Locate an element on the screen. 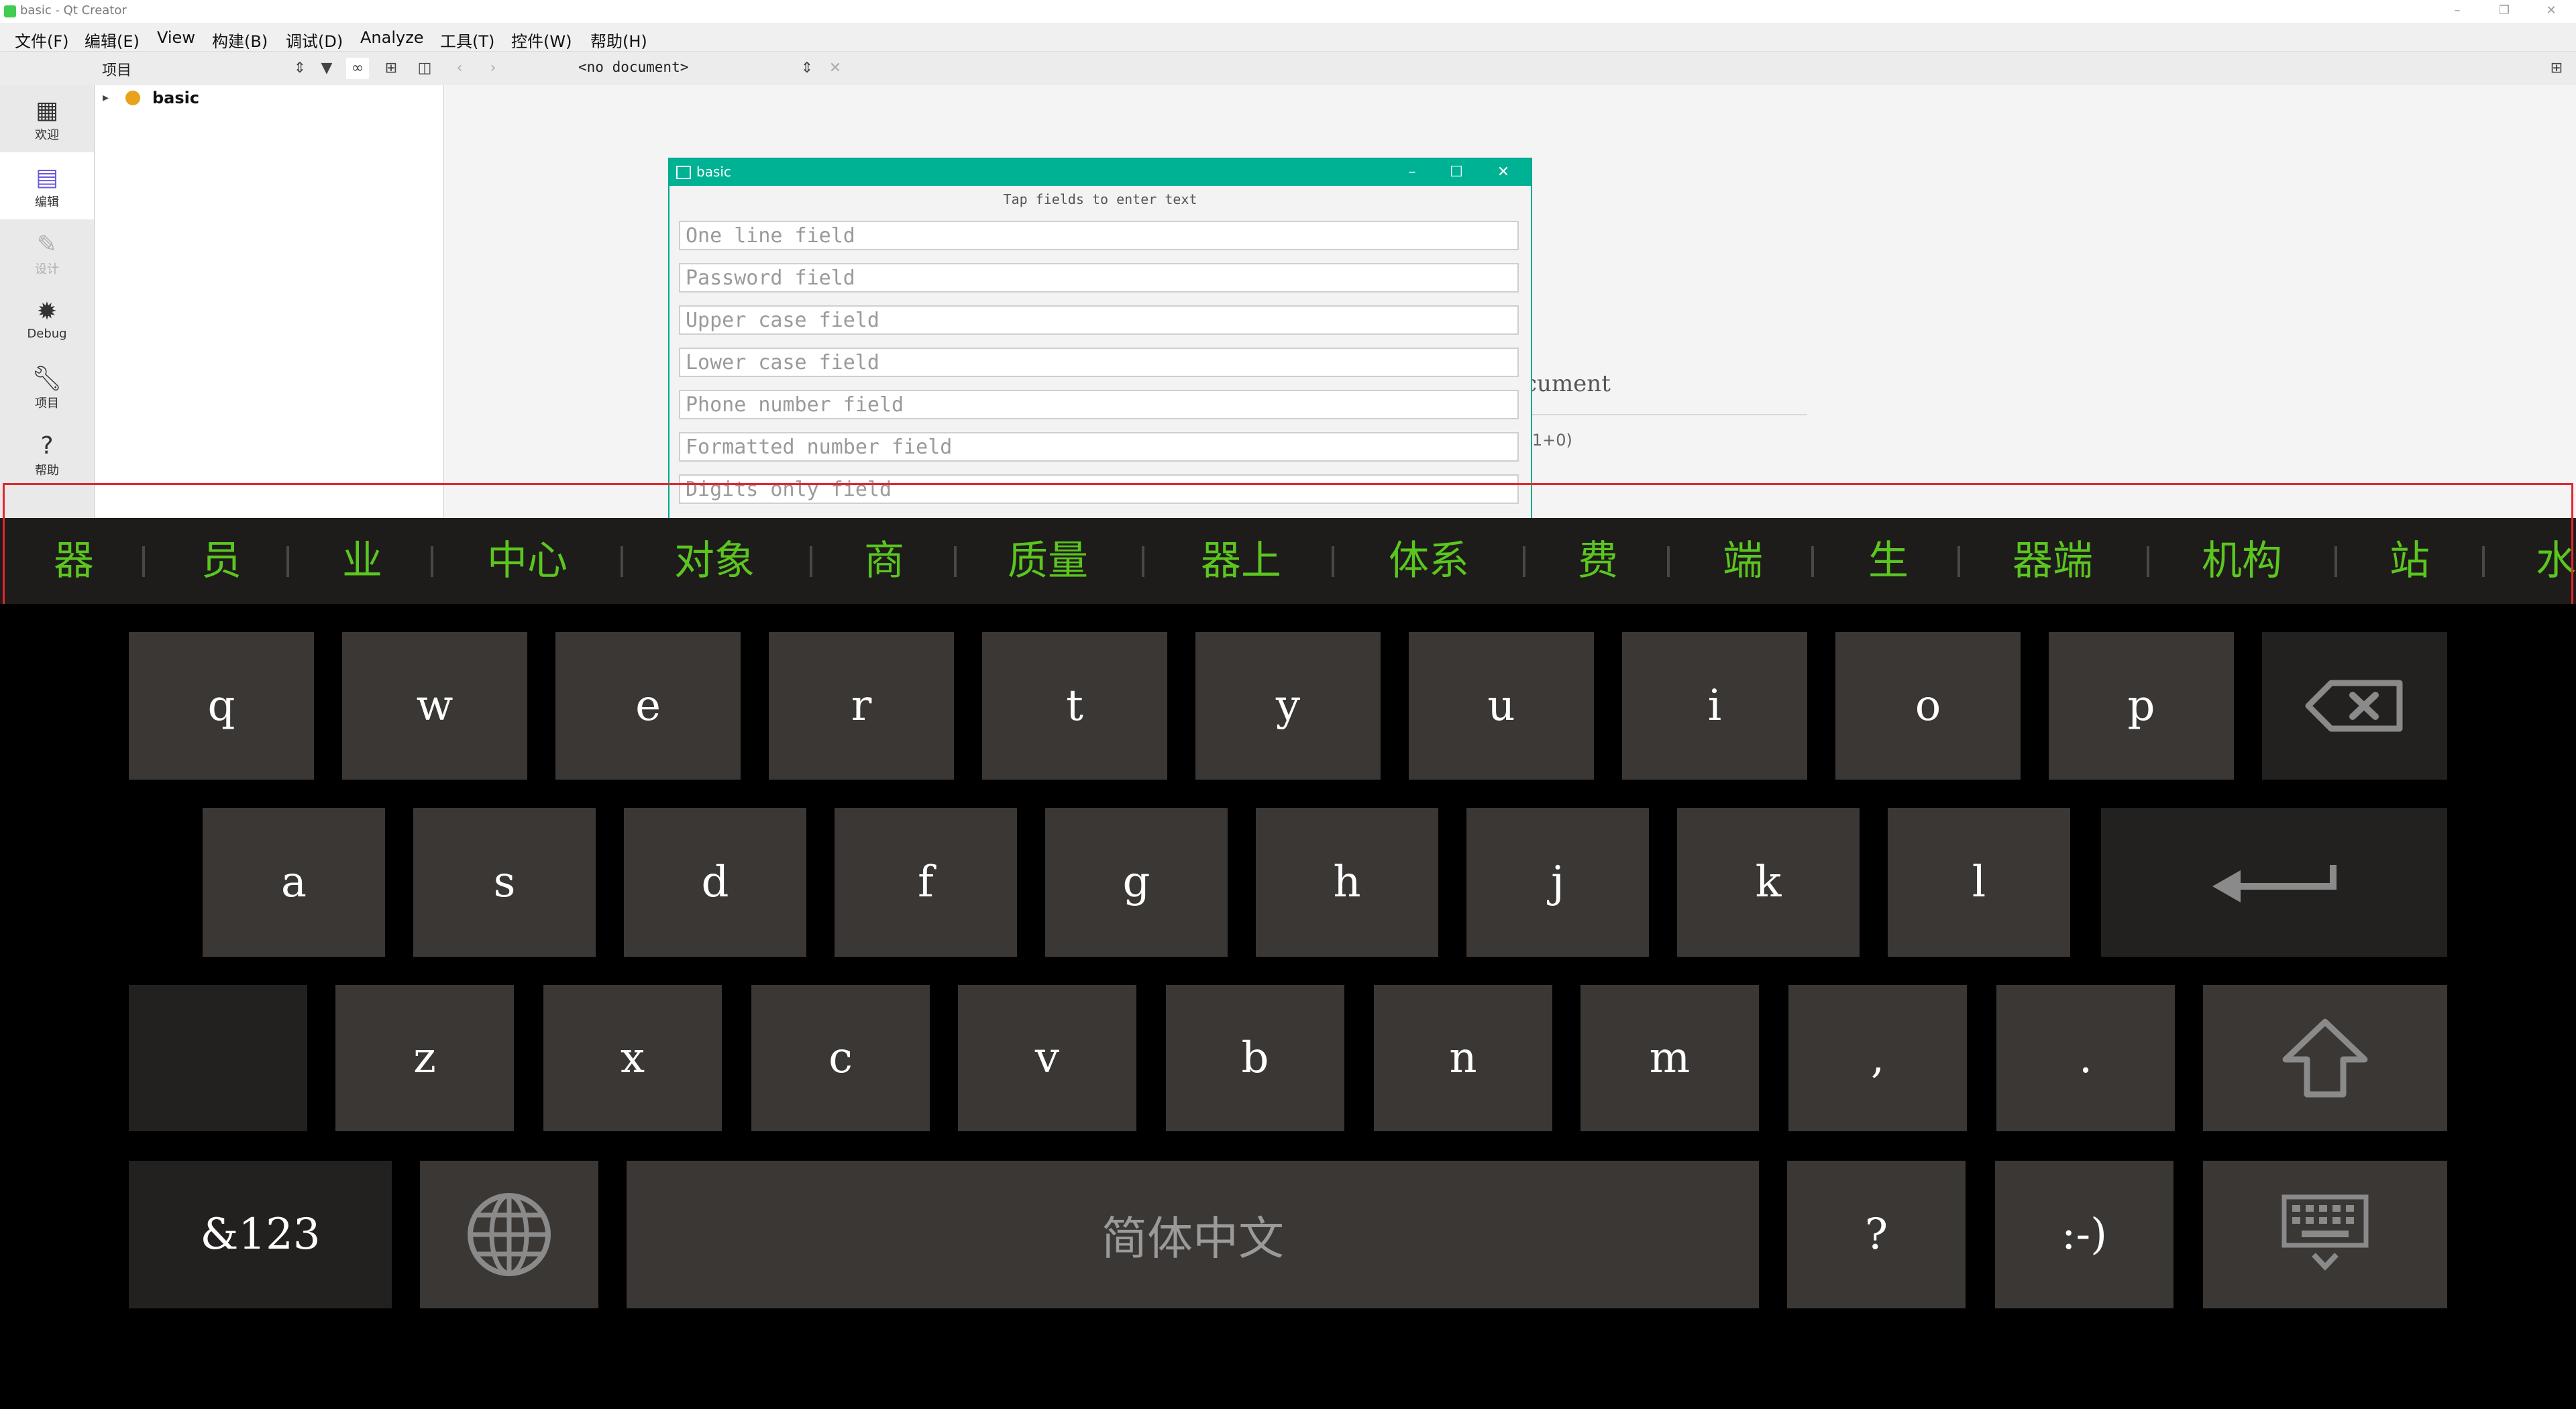 The width and height of the screenshot is (2576, 1409). mode-projects: 🔧︎ 项目 is located at coordinates (47, 387).